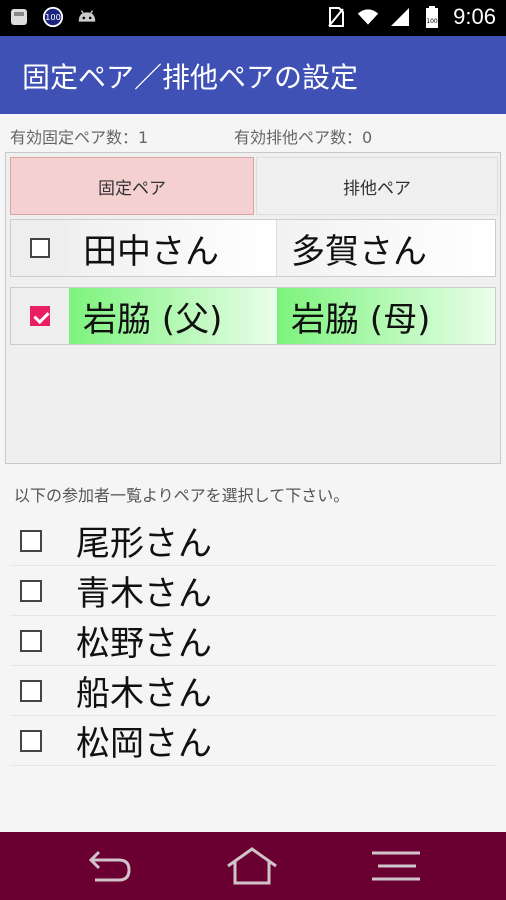 The image size is (506, 900). Describe the element at coordinates (144, 694) in the screenshot. I see `participant-name: 船木さん` at that location.